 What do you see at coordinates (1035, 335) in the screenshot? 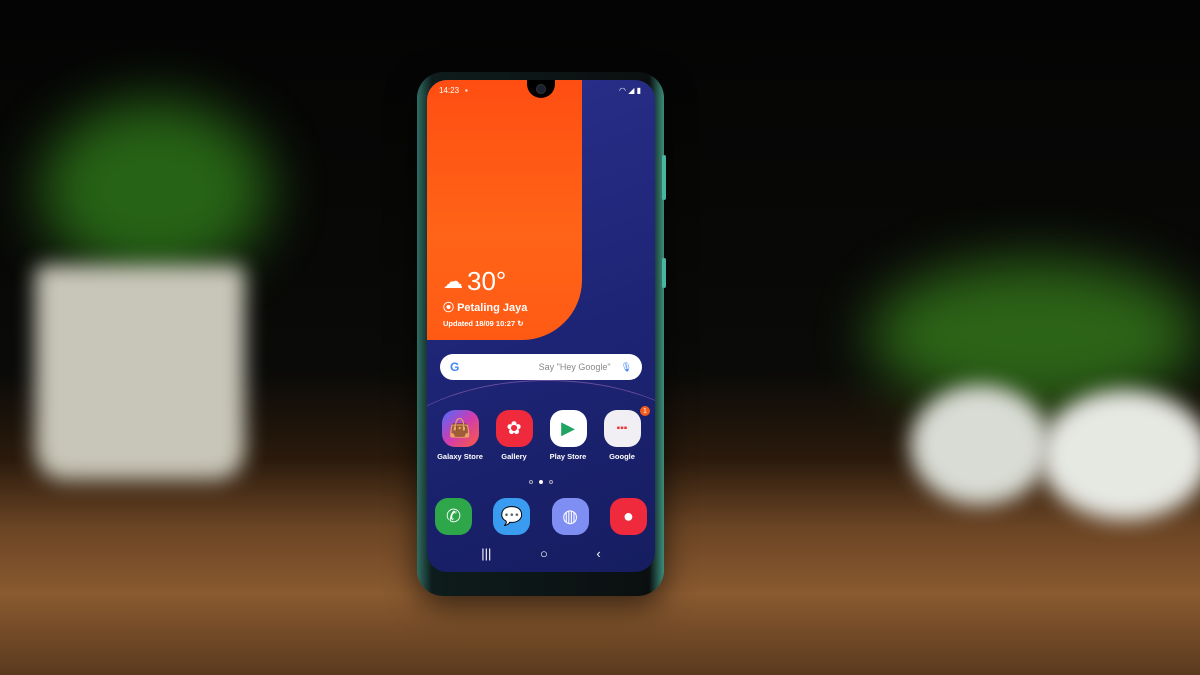
I see `plant-right` at bounding box center [1035, 335].